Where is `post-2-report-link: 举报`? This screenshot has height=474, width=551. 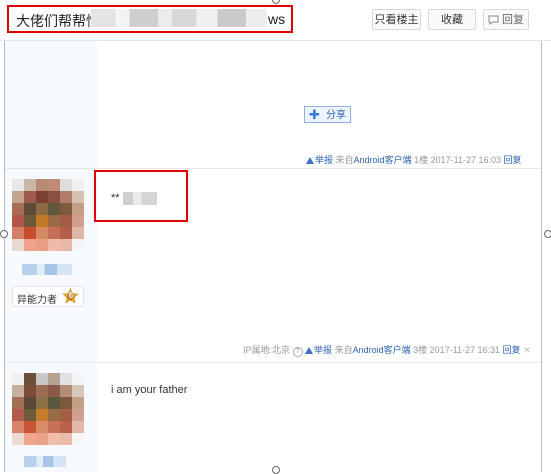 post-2-report-link: 举报 is located at coordinates (318, 350).